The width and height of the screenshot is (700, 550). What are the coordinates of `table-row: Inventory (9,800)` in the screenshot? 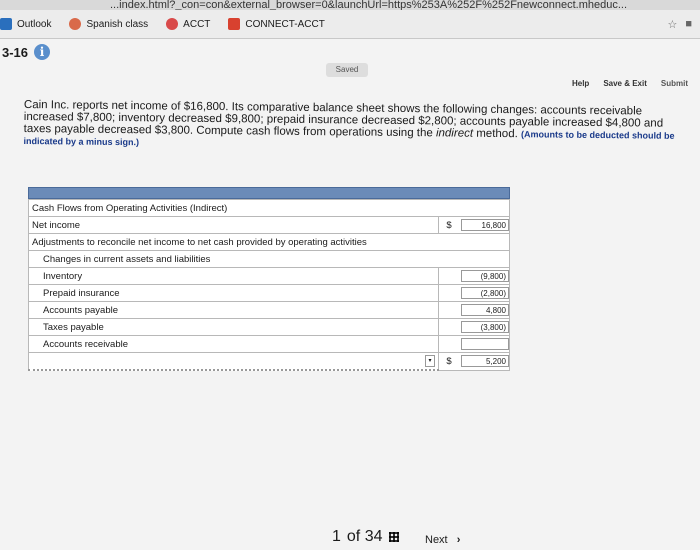 It's located at (269, 276).